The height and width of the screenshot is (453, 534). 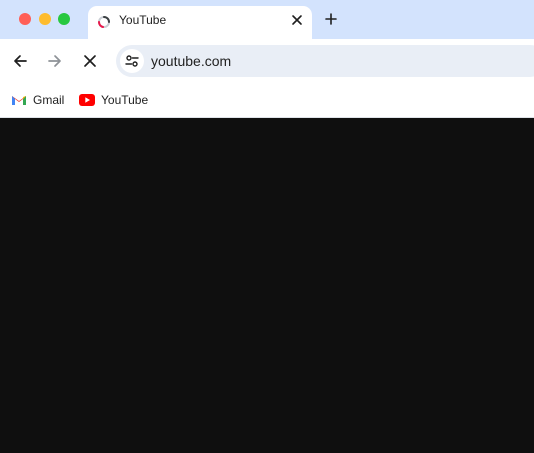 I want to click on new-tab-icon, so click(x=331, y=19).